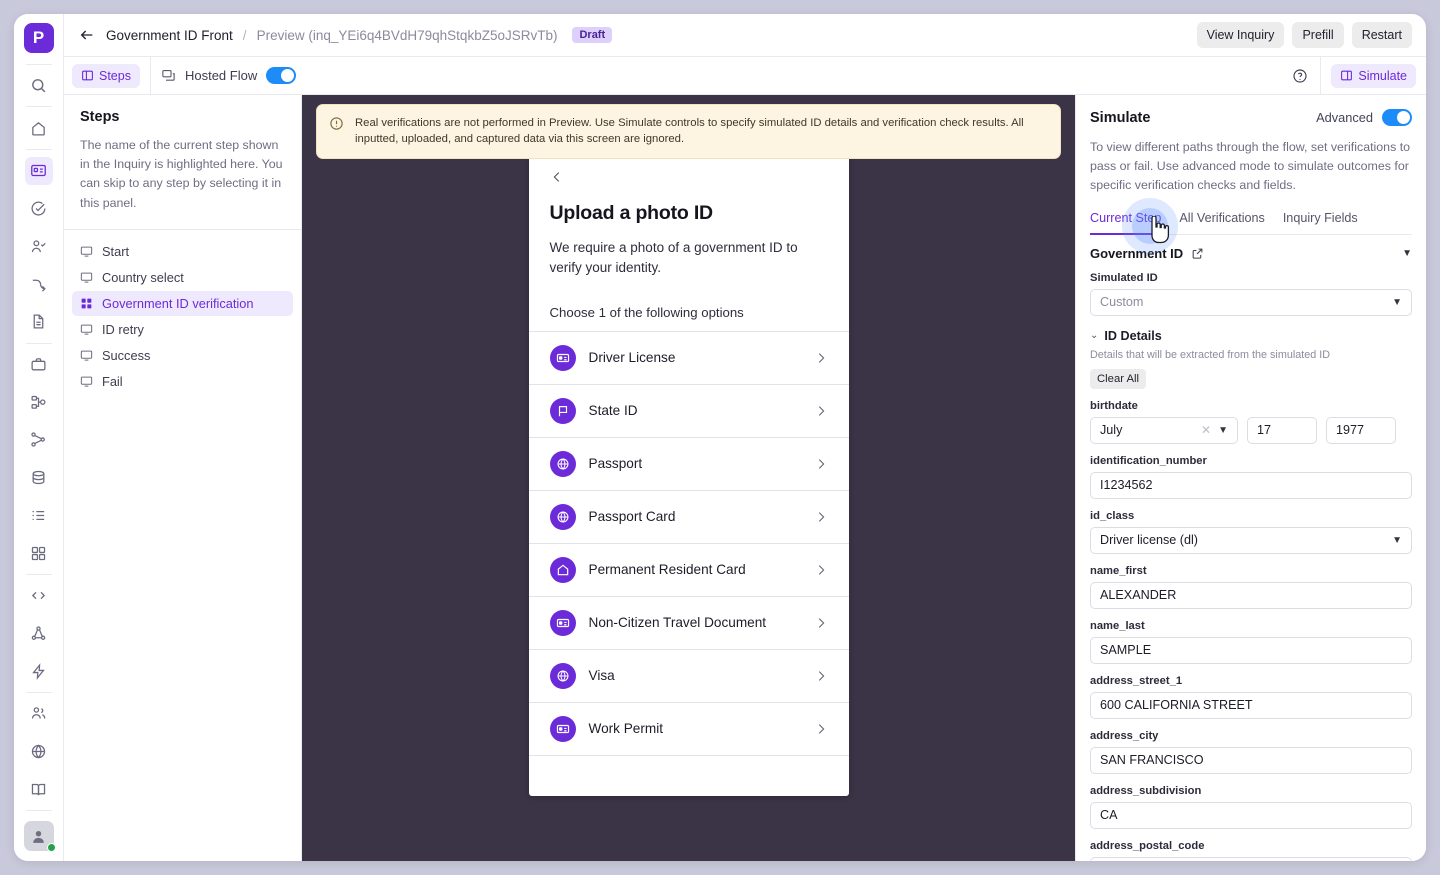  Describe the element at coordinates (39, 440) in the screenshot. I see `node-graph-icon` at that location.